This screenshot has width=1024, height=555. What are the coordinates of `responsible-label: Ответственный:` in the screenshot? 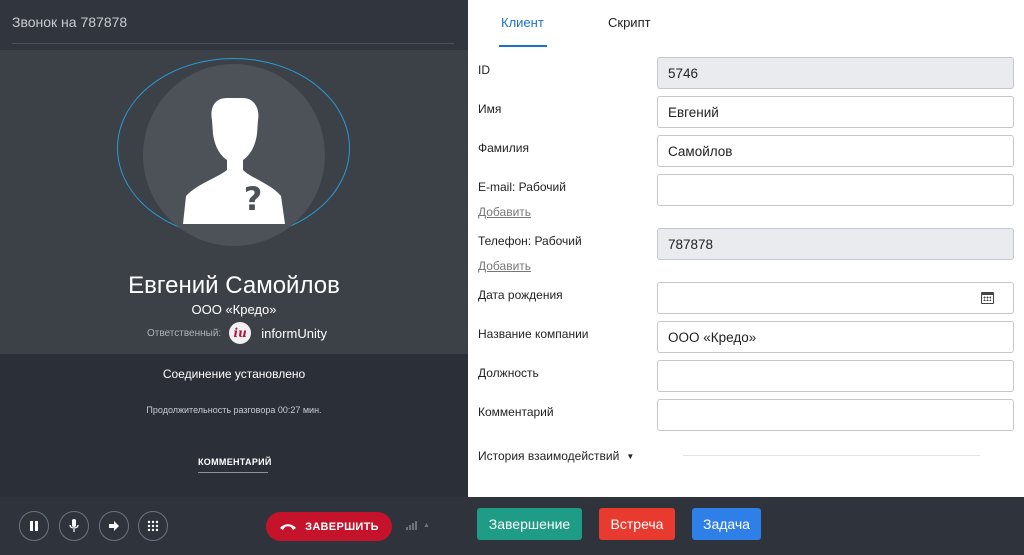 It's located at (184, 333).